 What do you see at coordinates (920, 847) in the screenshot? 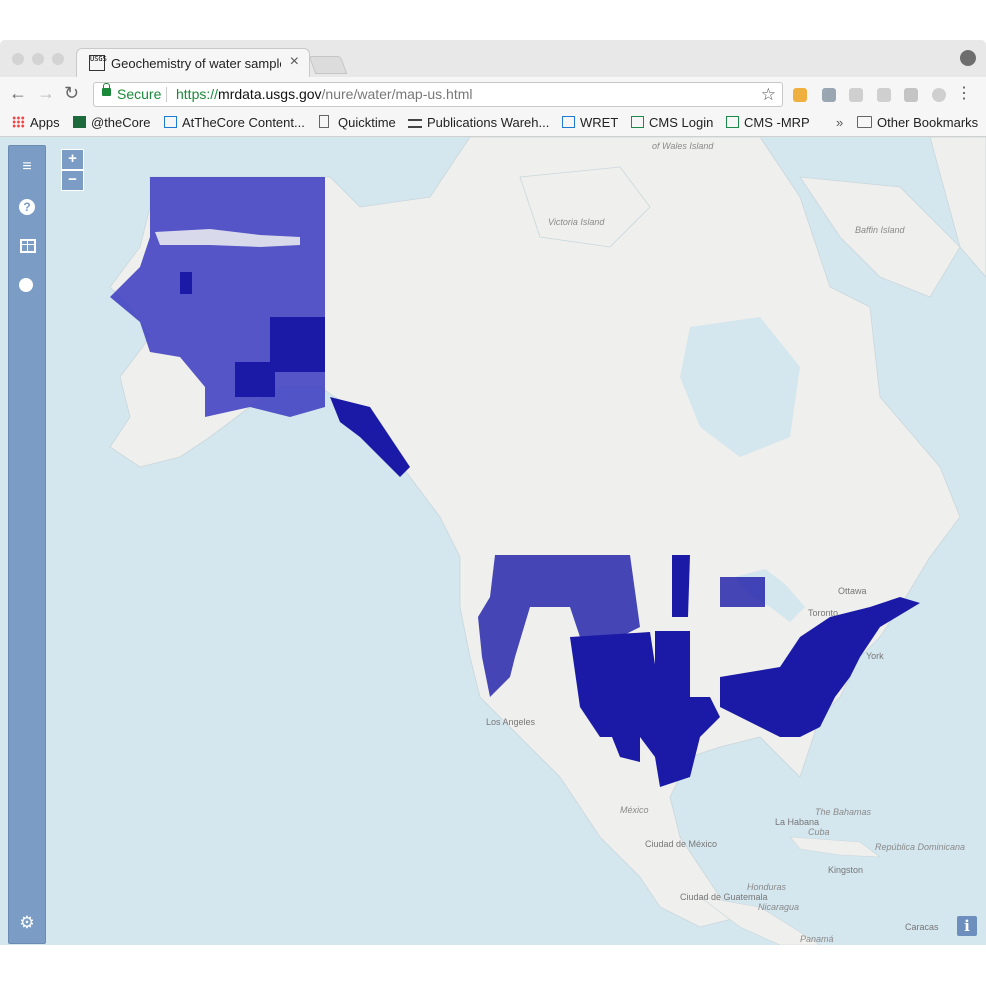
I see `map-label: República Dominicana` at bounding box center [920, 847].